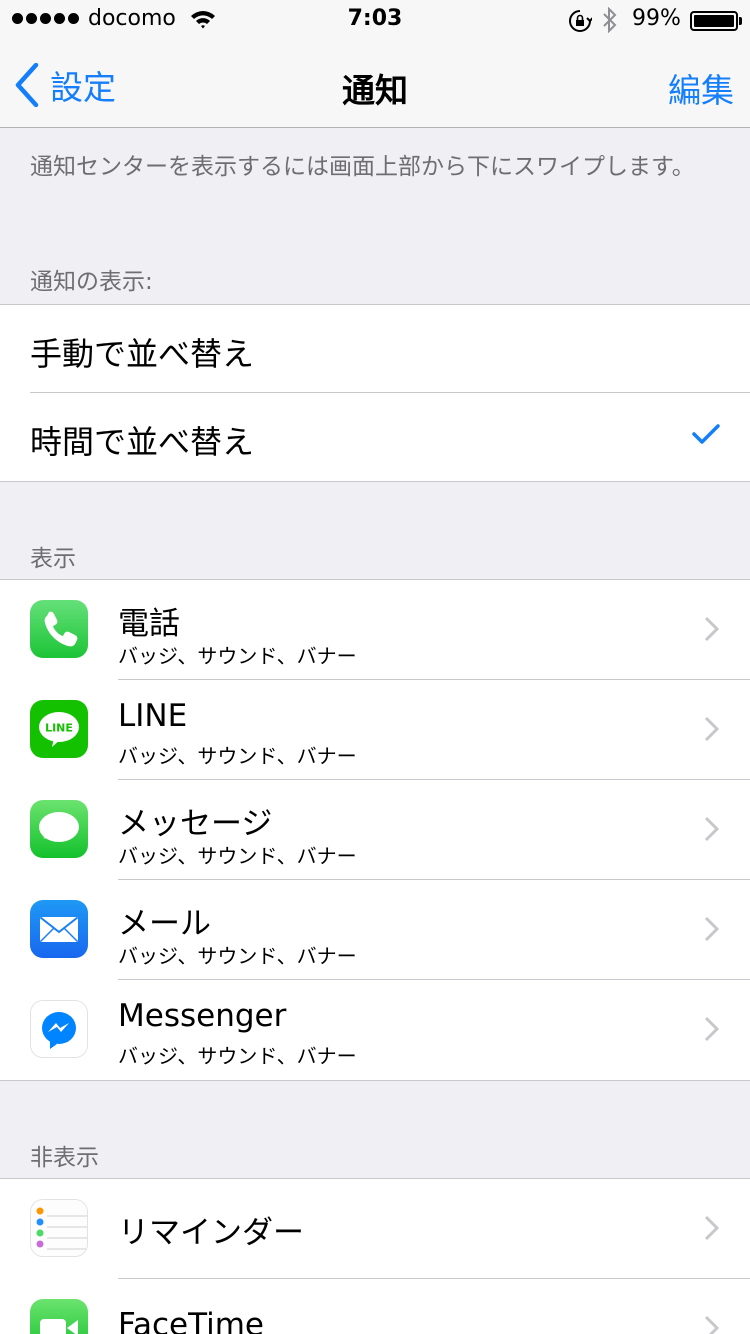  Describe the element at coordinates (59, 1029) in the screenshot. I see `messenger-icon` at that location.